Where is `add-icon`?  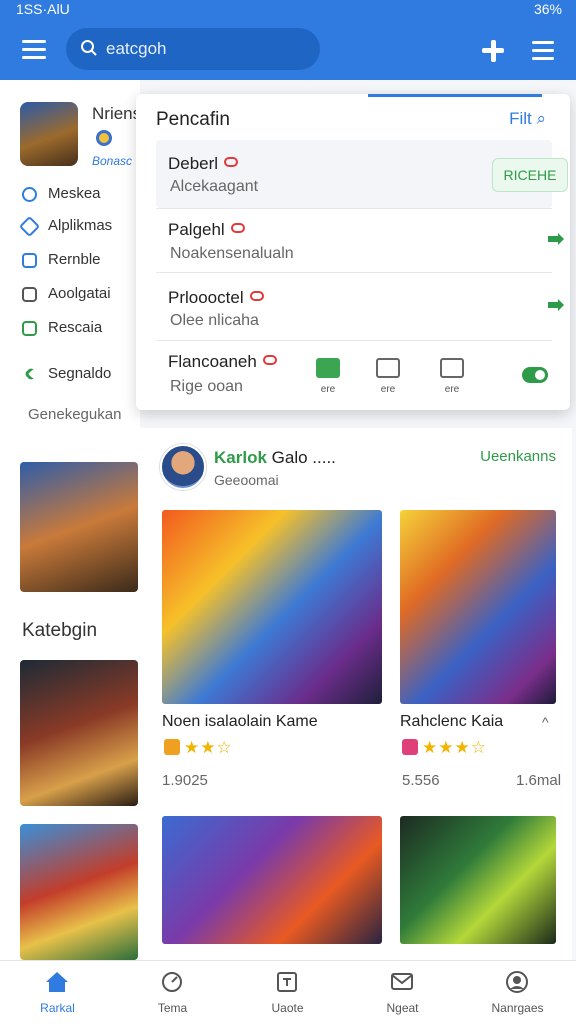 add-icon is located at coordinates (493, 51).